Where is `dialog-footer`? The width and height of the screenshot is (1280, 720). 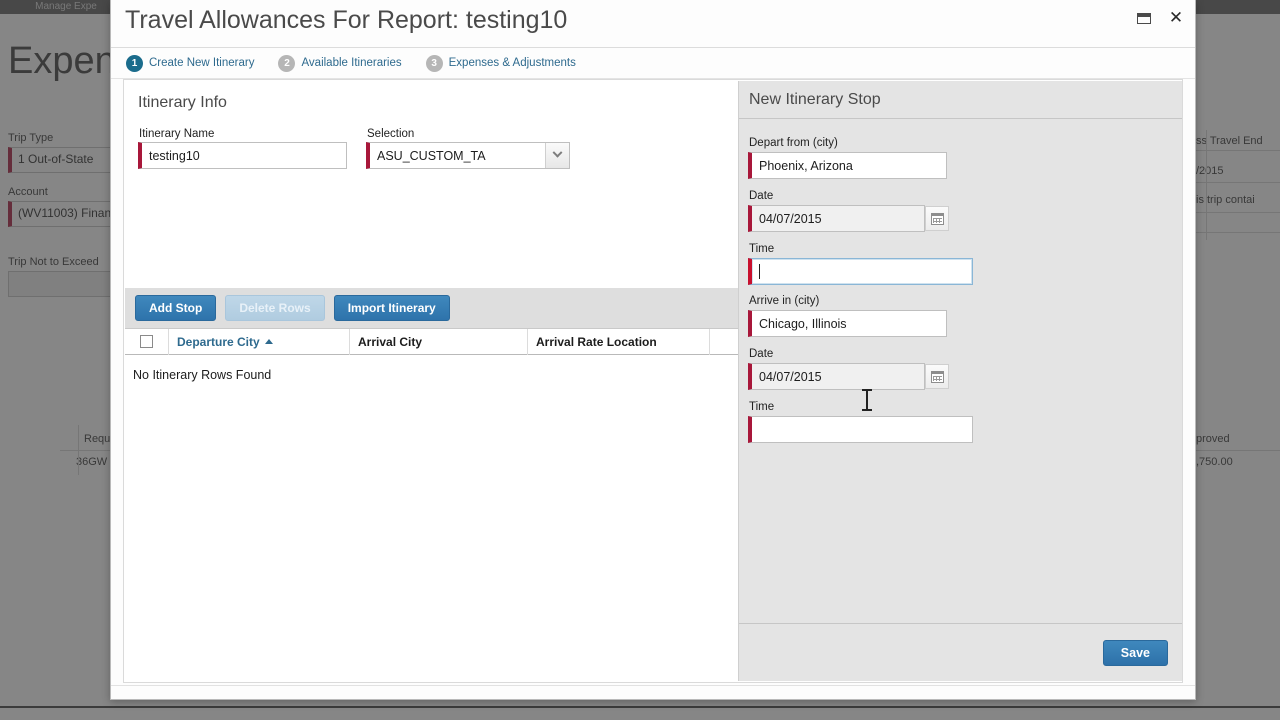 dialog-footer is located at coordinates (653, 692).